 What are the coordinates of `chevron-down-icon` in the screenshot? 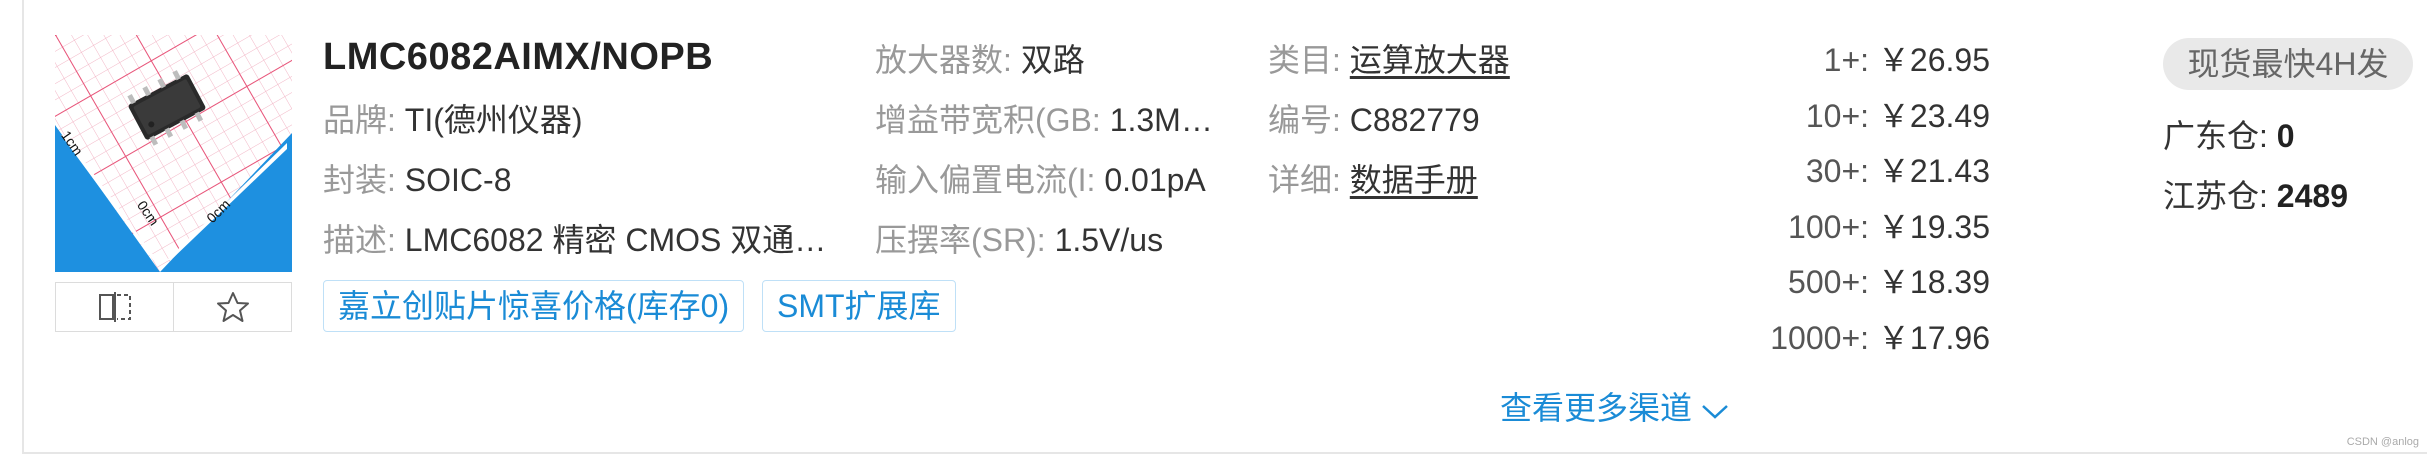 It's located at (1715, 411).